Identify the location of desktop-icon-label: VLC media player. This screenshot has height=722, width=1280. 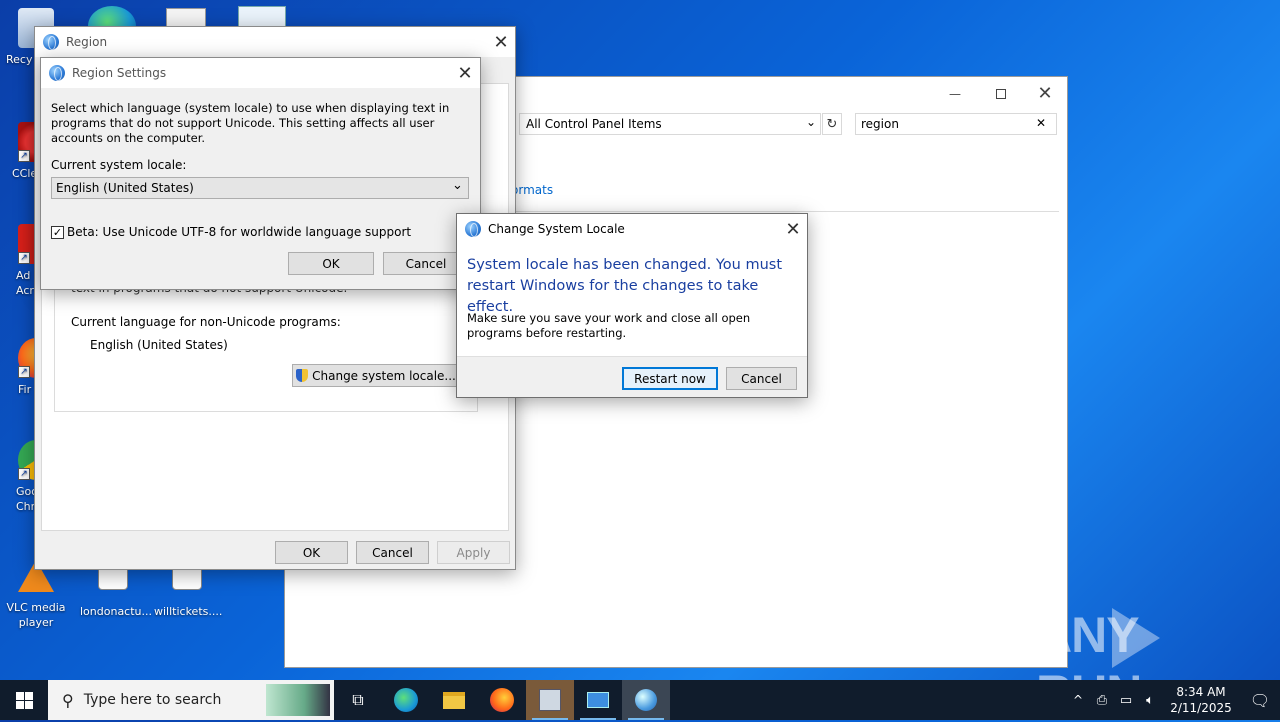
(36, 615).